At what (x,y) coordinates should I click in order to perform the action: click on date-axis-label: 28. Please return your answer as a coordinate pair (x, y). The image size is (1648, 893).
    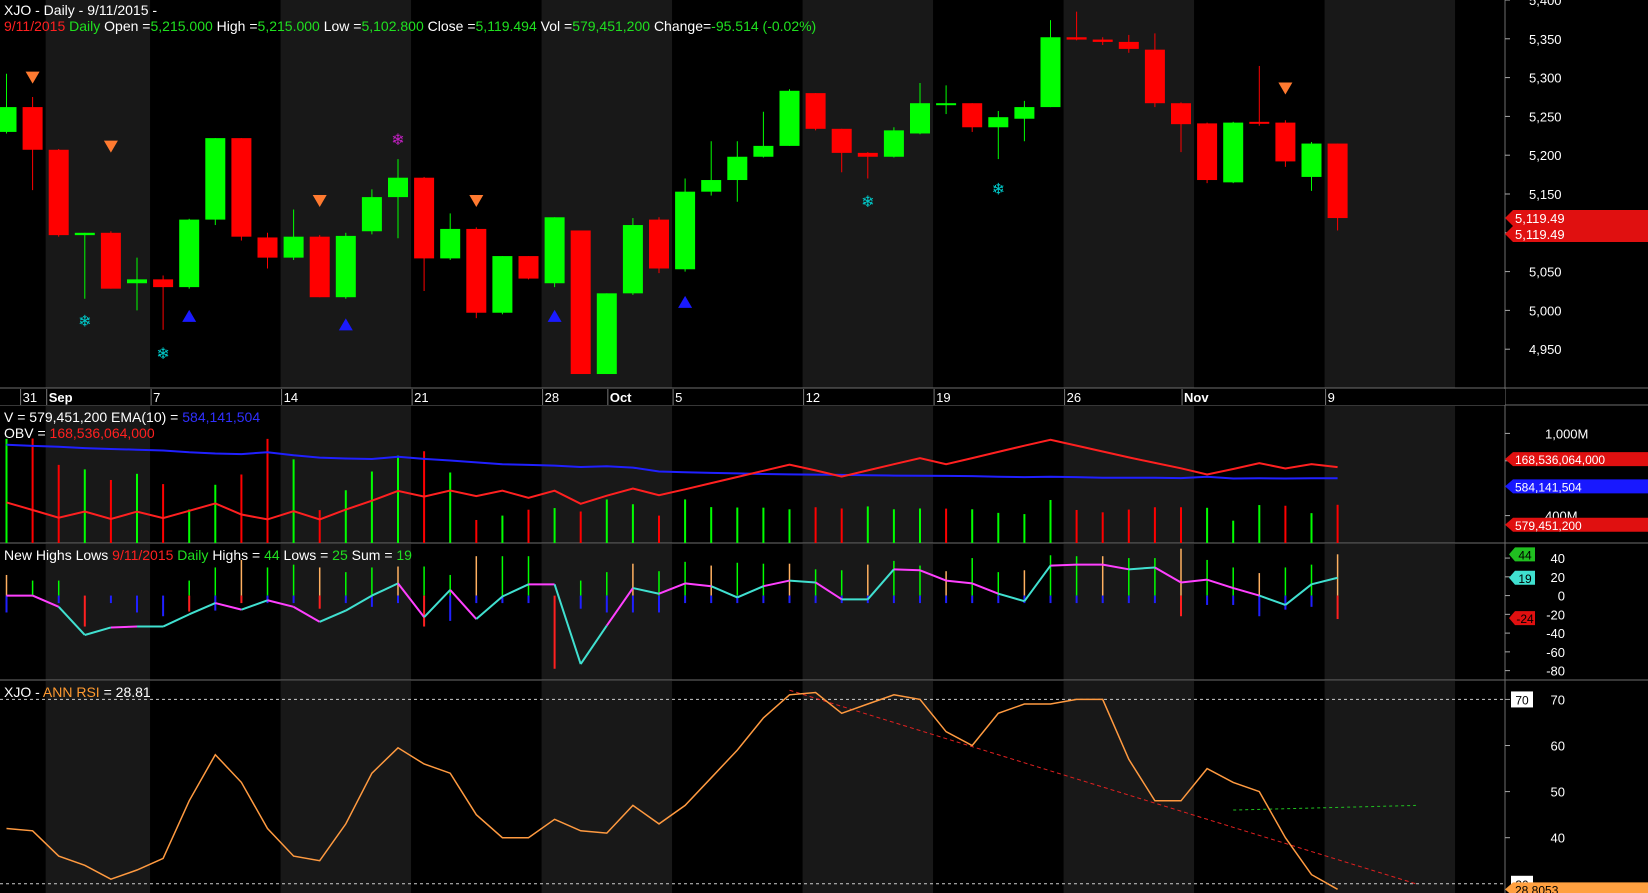
    Looking at the image, I should click on (552, 397).